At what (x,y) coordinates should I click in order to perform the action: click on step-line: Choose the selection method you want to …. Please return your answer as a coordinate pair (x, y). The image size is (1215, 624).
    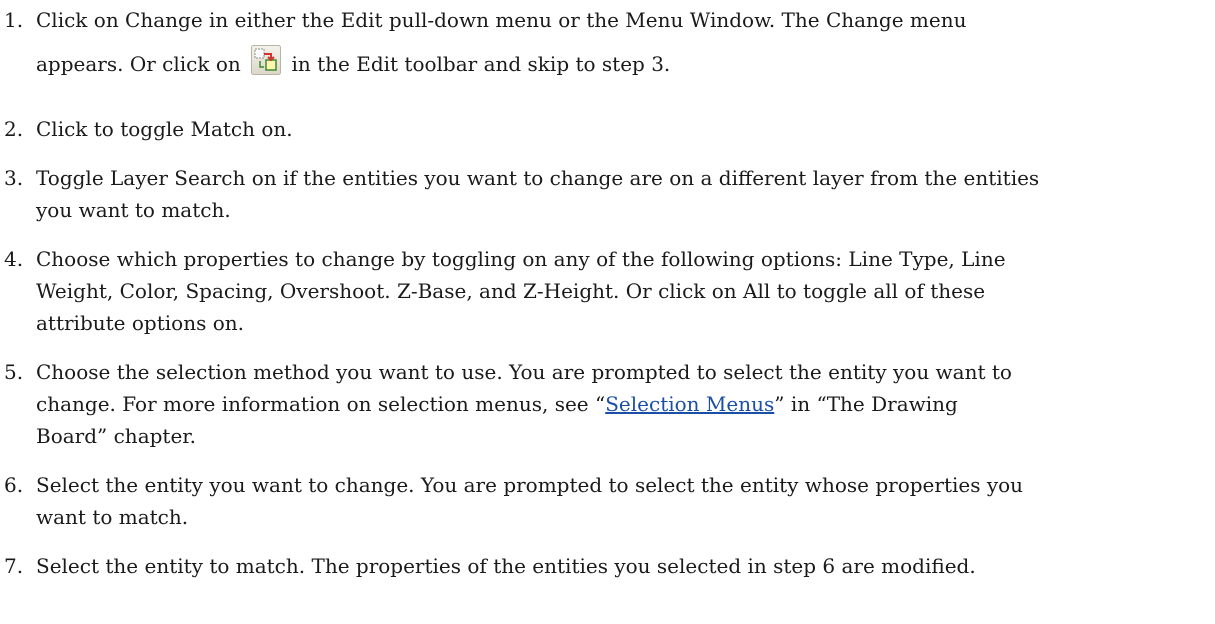
    Looking at the image, I should click on (524, 372).